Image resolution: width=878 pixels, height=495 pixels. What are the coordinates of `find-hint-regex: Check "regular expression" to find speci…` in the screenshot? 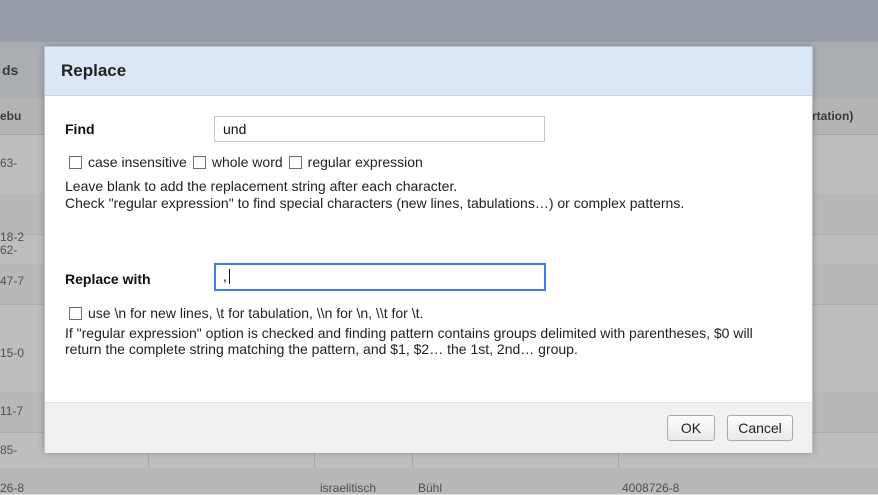 It's located at (375, 203).